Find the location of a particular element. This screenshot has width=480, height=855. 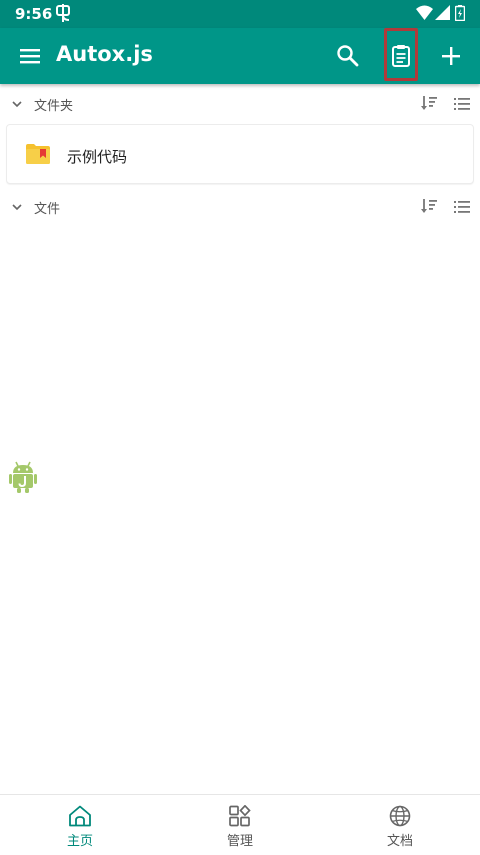

bottom-navigation: 主页 管理 文档 is located at coordinates (240, 824).